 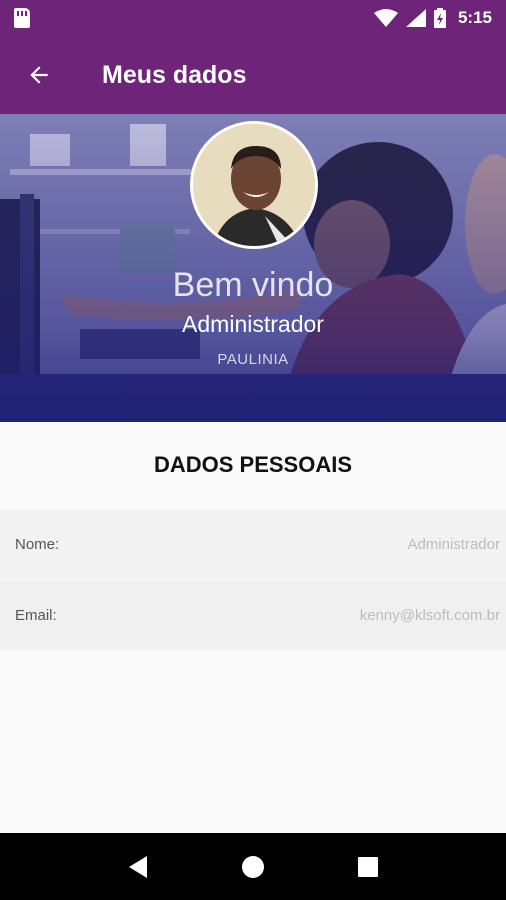 What do you see at coordinates (253, 544) in the screenshot?
I see `name-row: Nome: Administrador` at bounding box center [253, 544].